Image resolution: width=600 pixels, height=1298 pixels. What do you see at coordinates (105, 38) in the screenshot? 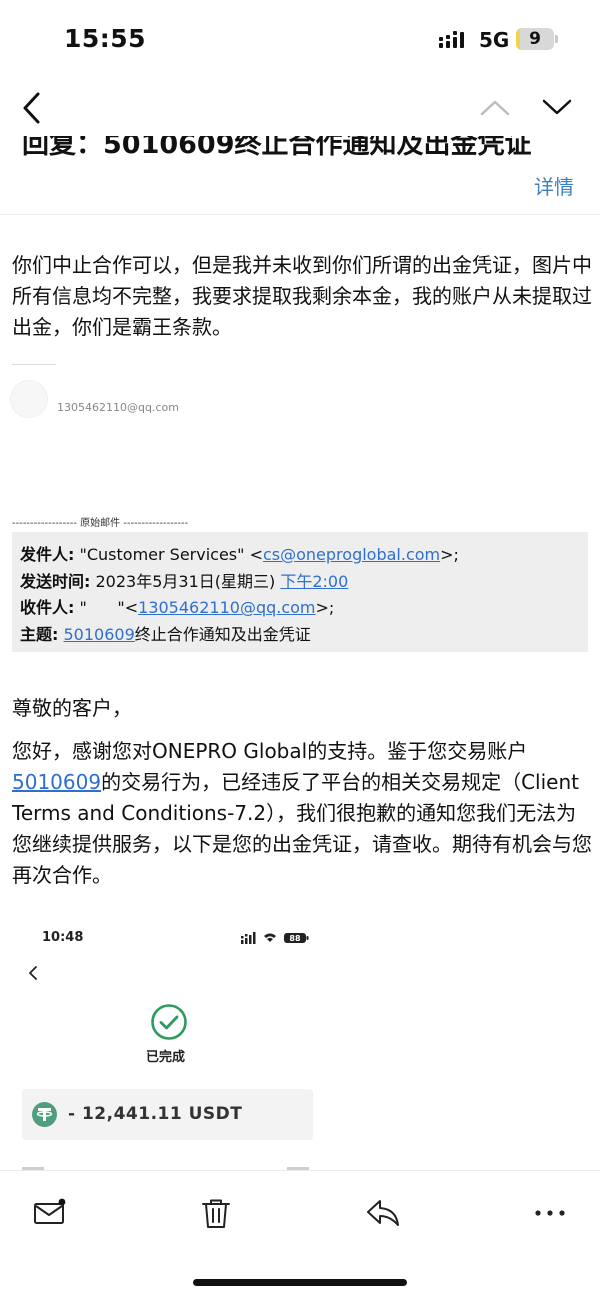
I see `status-time: 15:55` at bounding box center [105, 38].